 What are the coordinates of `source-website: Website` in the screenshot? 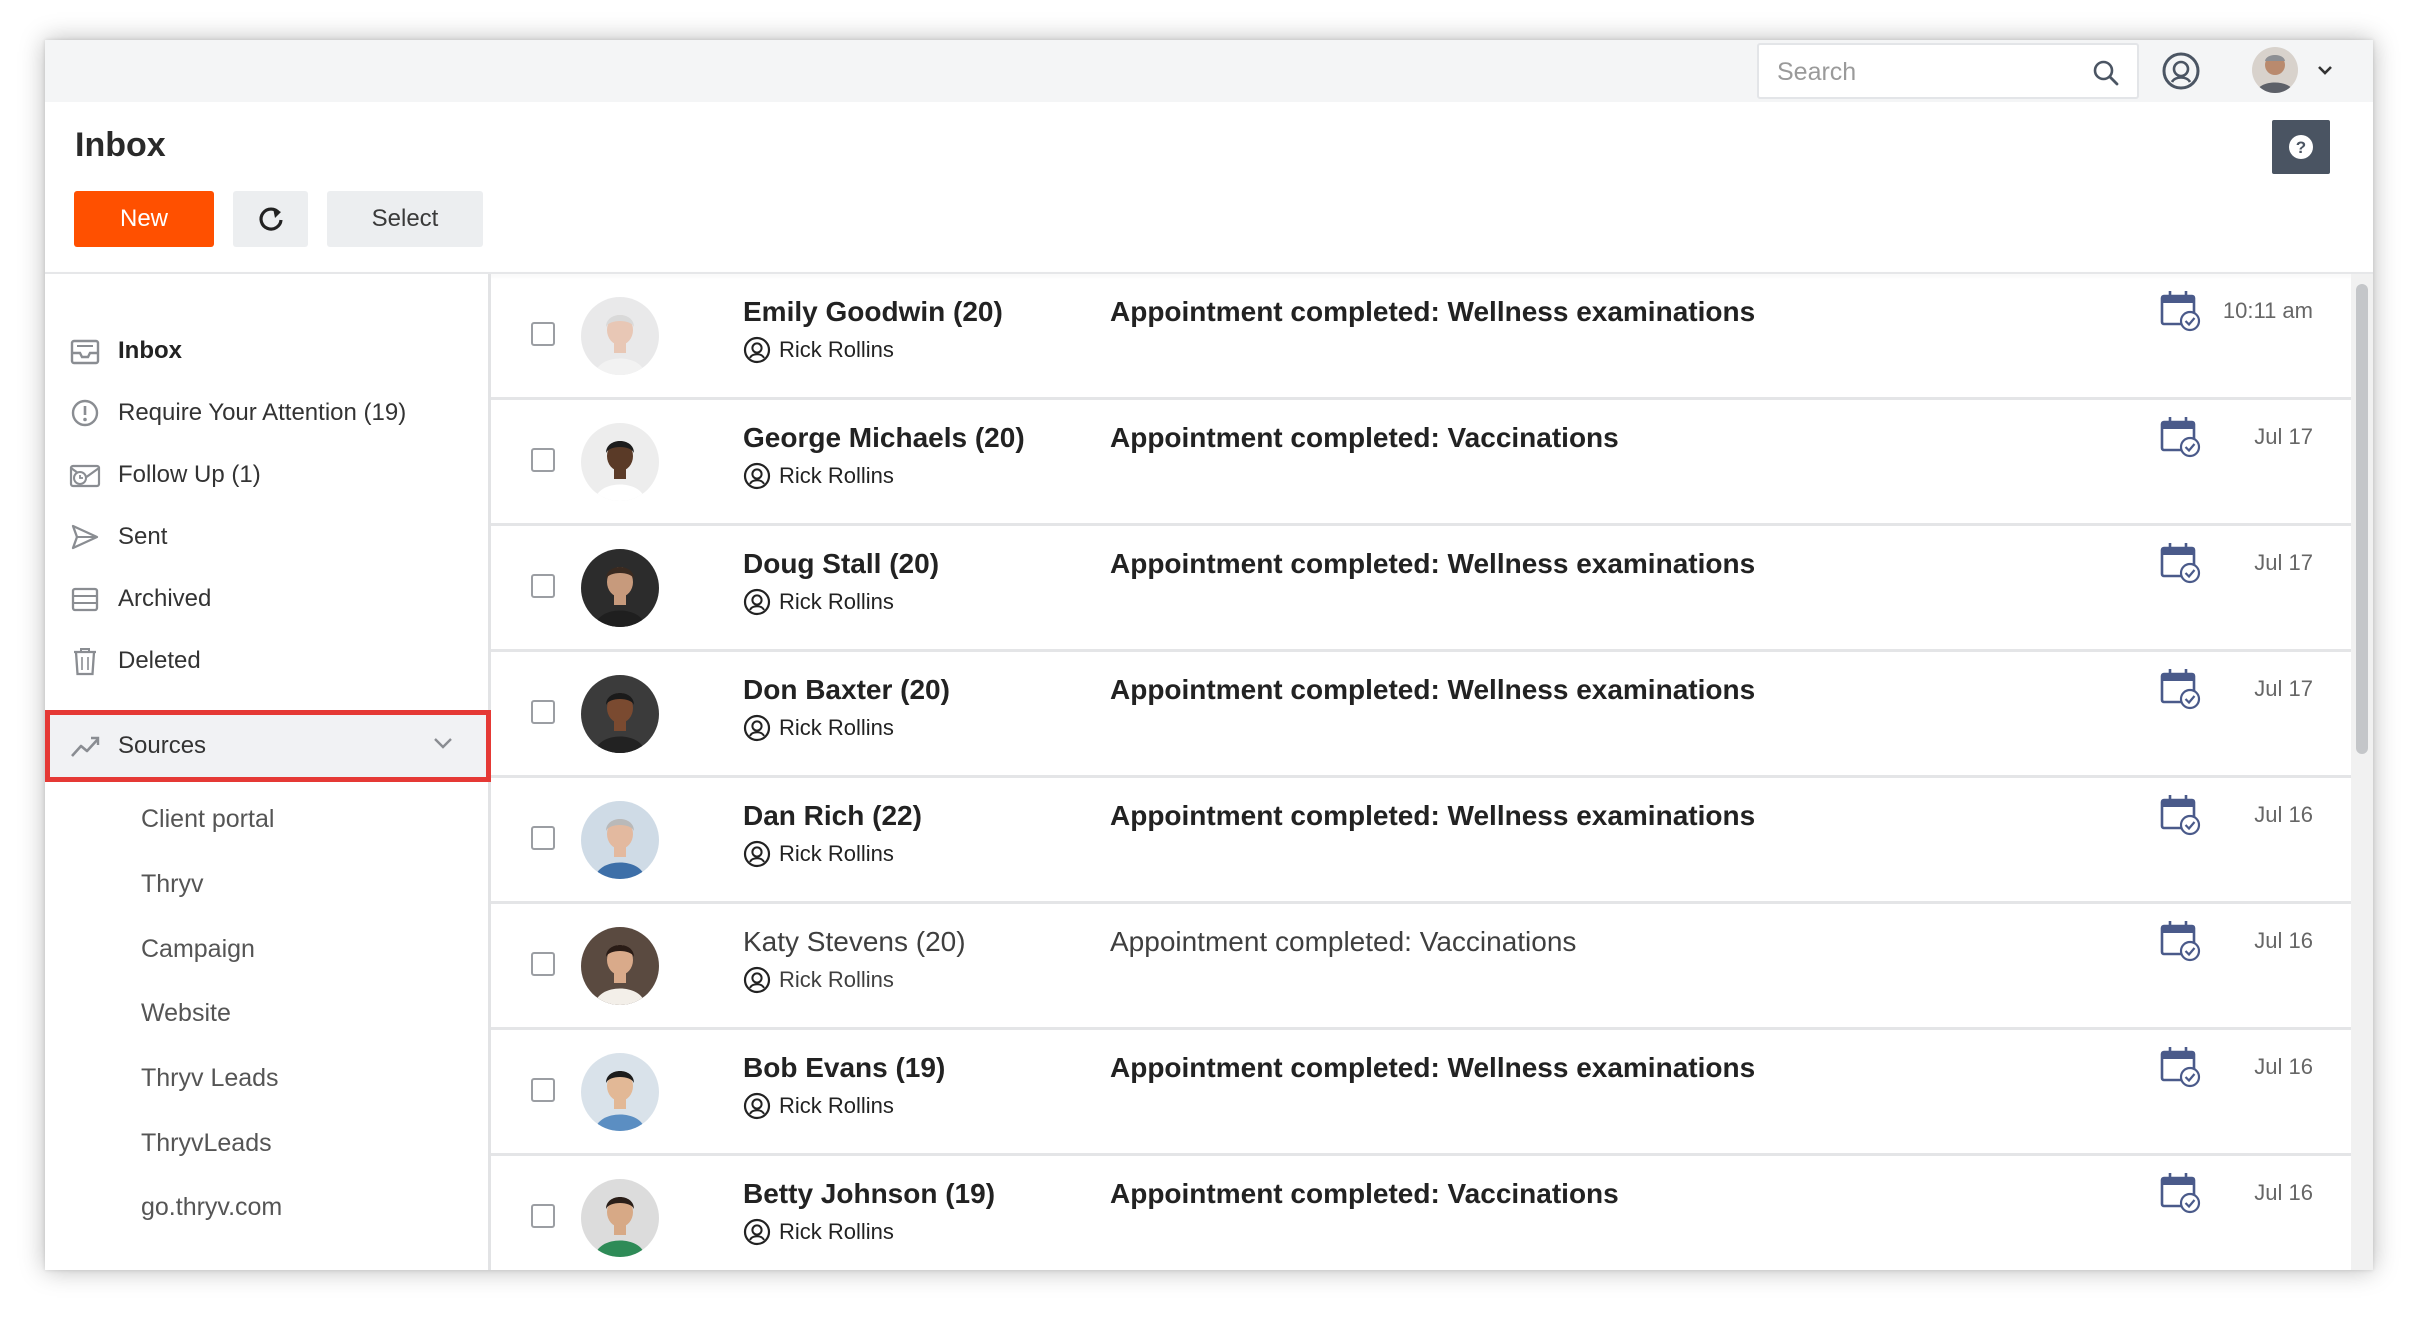 It's located at (186, 1013).